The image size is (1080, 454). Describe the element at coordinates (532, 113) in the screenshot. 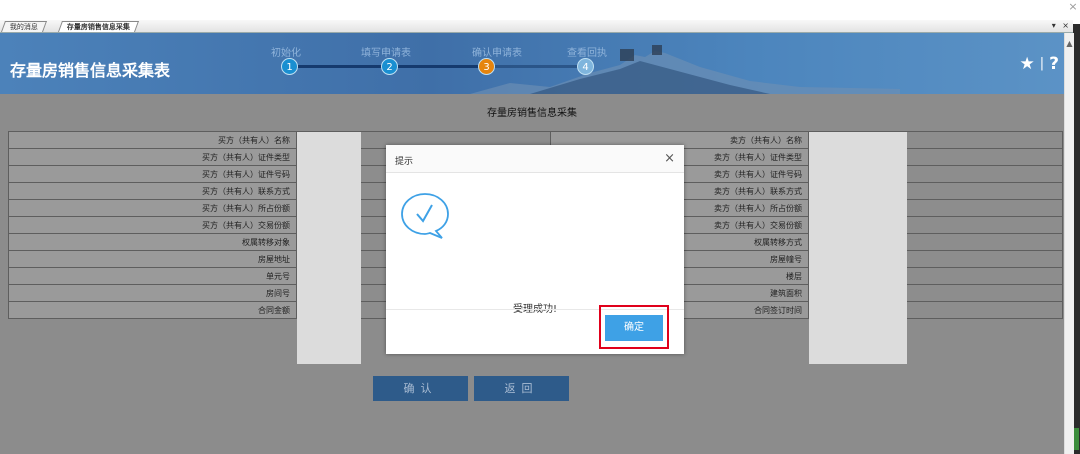

I see `form-title: 存量房销售信息采集` at that location.